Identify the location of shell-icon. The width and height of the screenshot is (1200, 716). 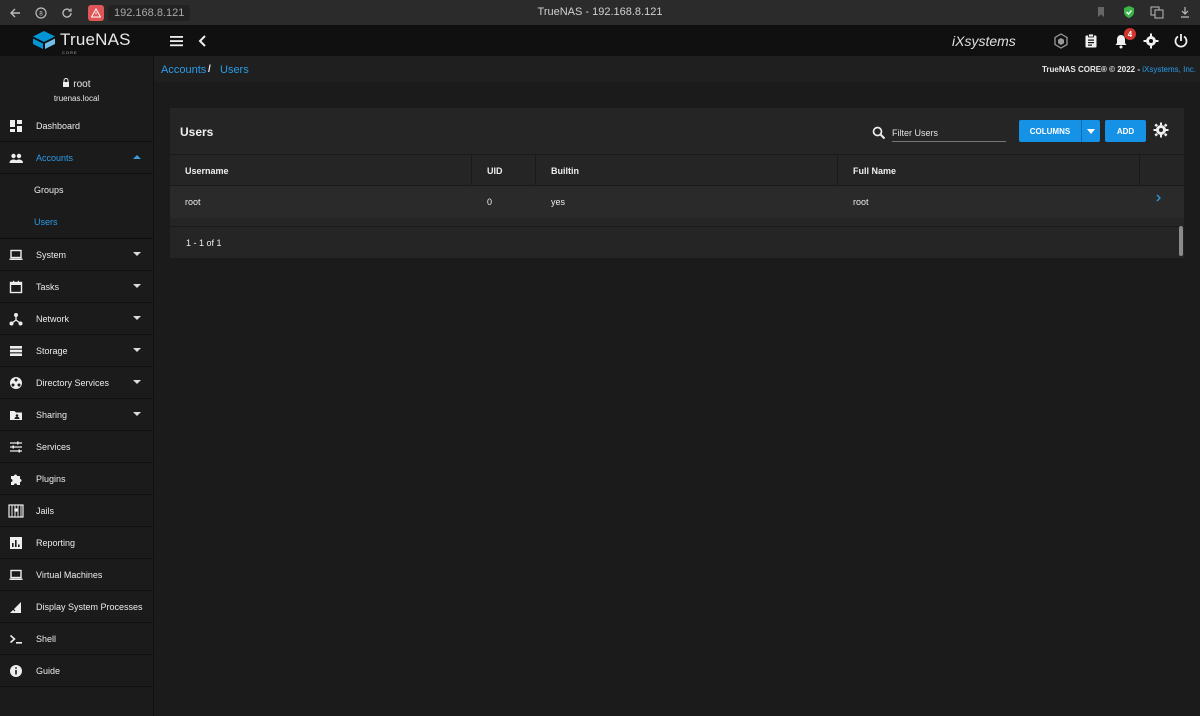
(16, 639).